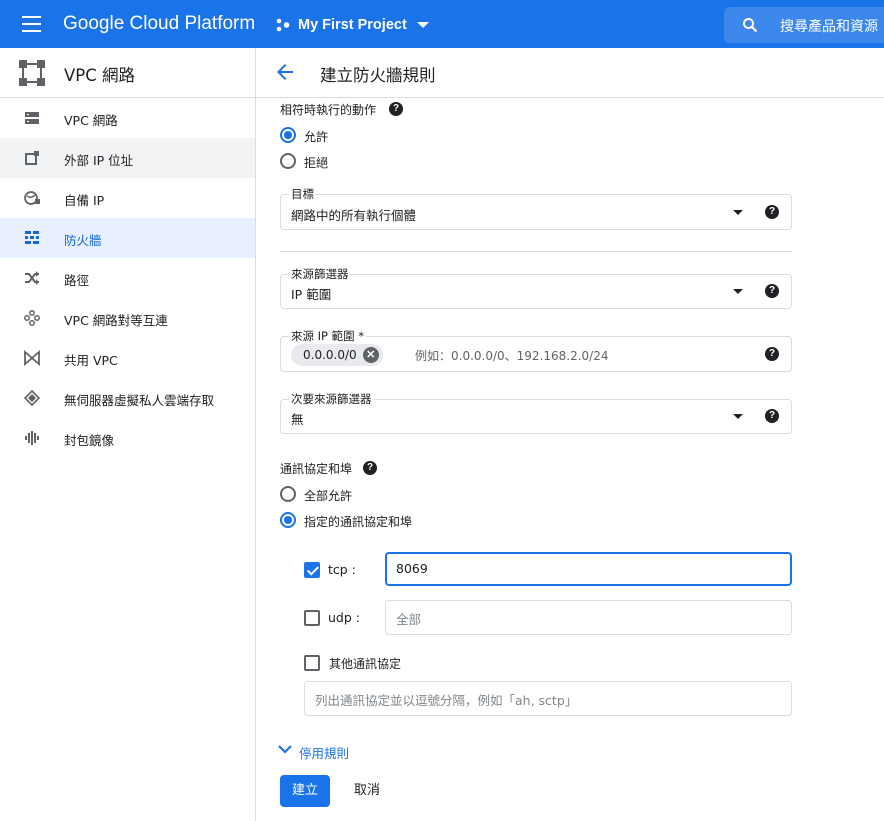 The width and height of the screenshot is (884, 821). I want to click on other-protocols-placeholder: 列出通訊協定並以逗號分隔，例如「ah, sctp」, so click(446, 700).